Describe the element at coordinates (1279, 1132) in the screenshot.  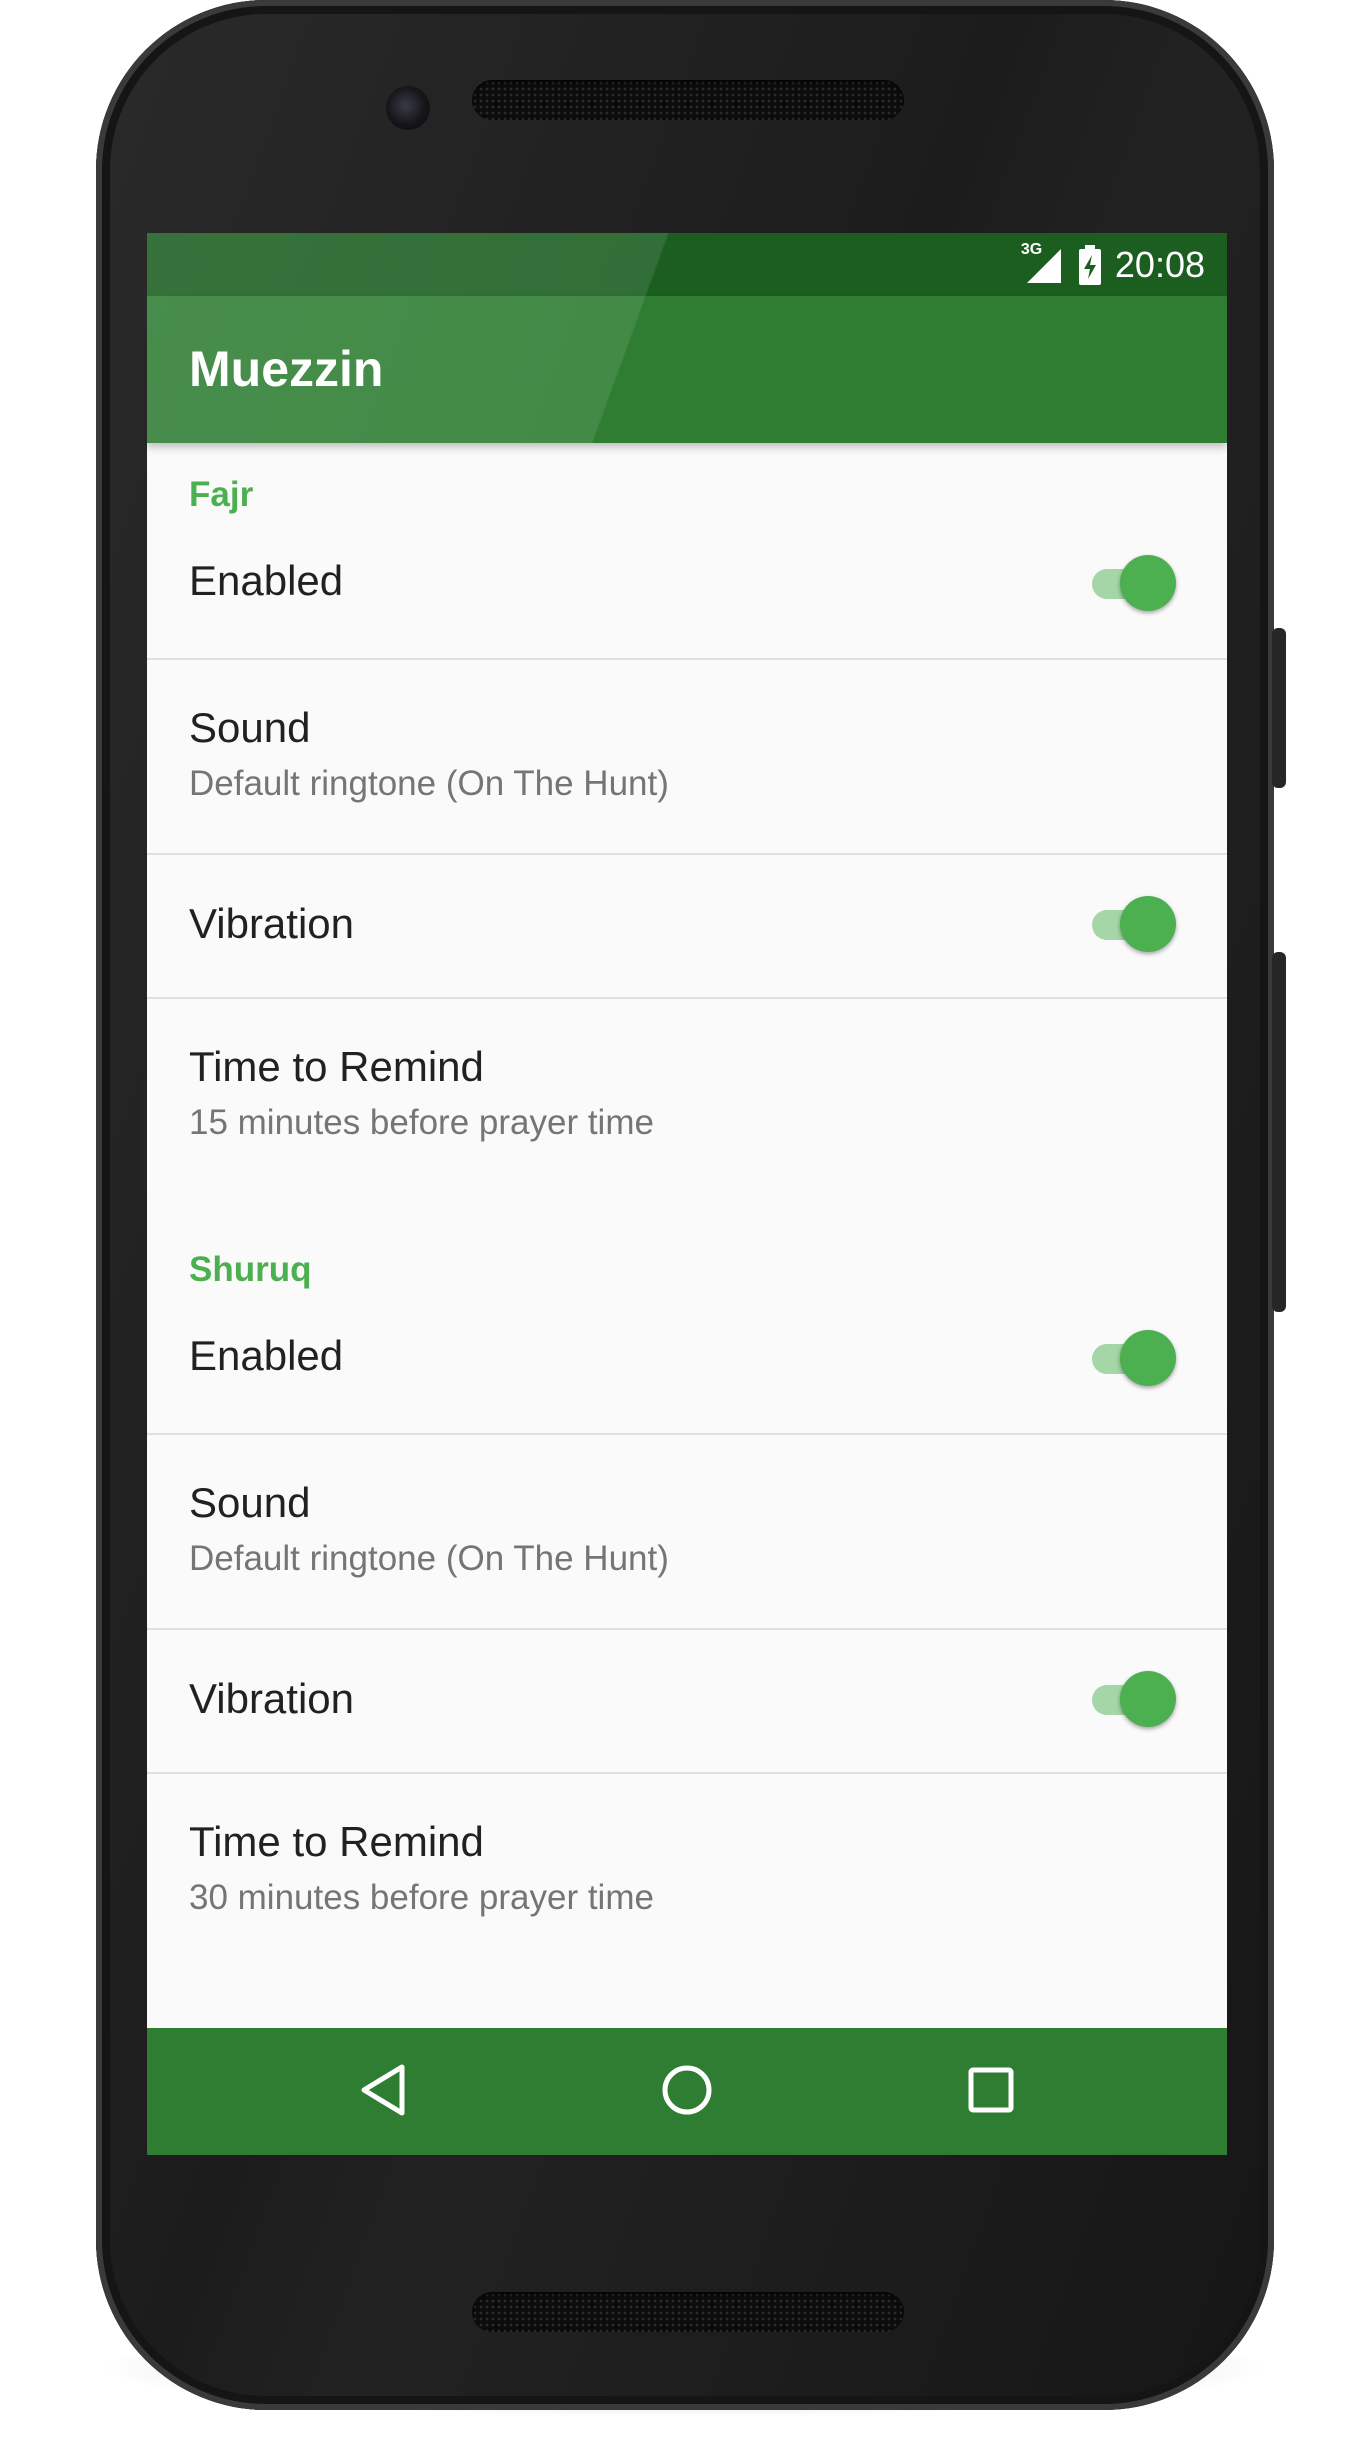
I see `volume-button` at that location.